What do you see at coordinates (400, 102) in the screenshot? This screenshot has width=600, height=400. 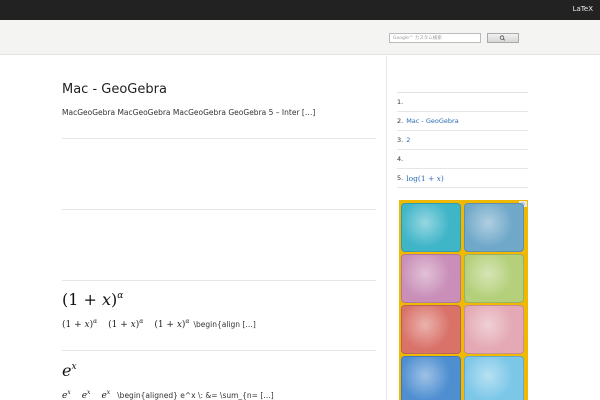 I see `ranking-number: 1.` at bounding box center [400, 102].